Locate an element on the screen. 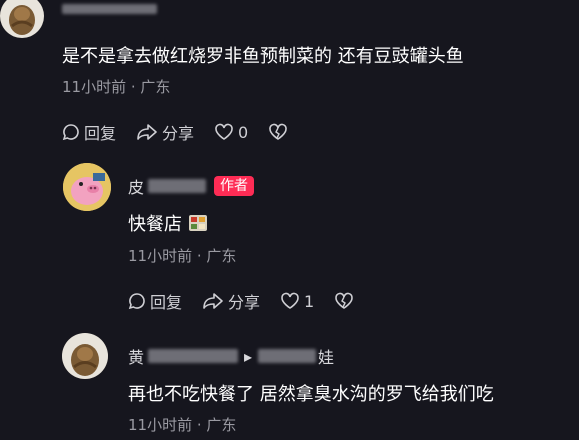 Image resolution: width=579 pixels, height=440 pixels. like-count: 0 is located at coordinates (243, 132).